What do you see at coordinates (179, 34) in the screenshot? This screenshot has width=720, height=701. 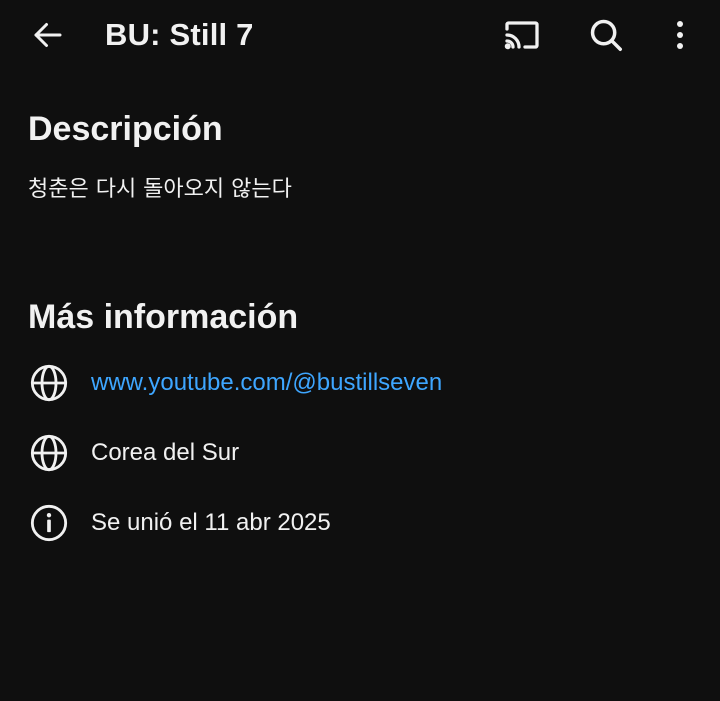 I see `page-title: BU: Still 7` at bounding box center [179, 34].